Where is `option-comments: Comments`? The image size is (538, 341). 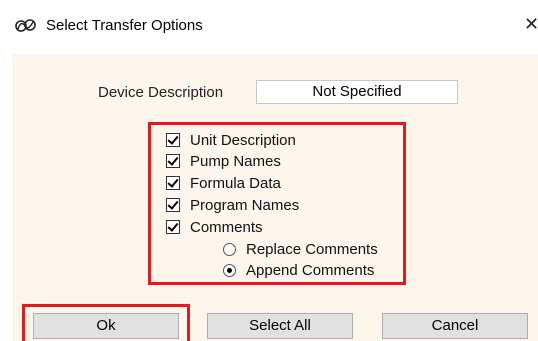 option-comments: Comments is located at coordinates (214, 227).